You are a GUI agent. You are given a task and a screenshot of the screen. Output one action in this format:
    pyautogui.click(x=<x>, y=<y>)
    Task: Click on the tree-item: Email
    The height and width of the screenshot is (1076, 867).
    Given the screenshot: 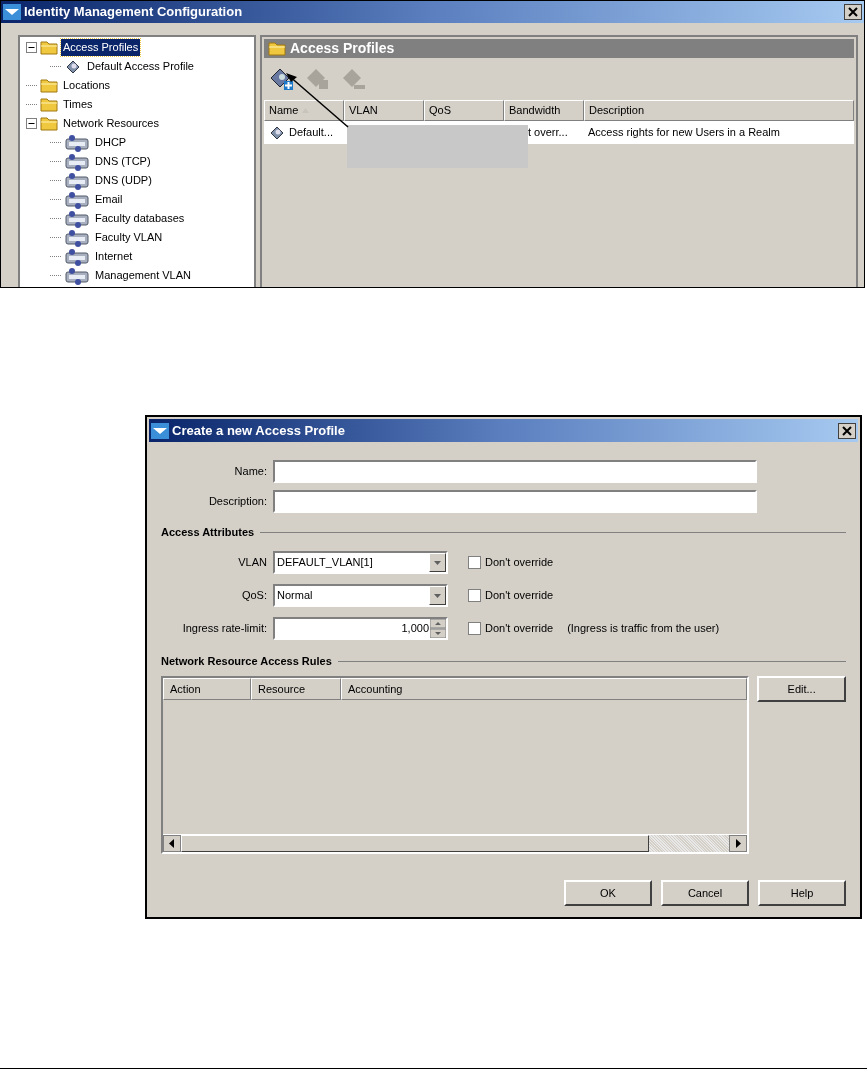 What is the action you would take?
    pyautogui.click(x=109, y=199)
    